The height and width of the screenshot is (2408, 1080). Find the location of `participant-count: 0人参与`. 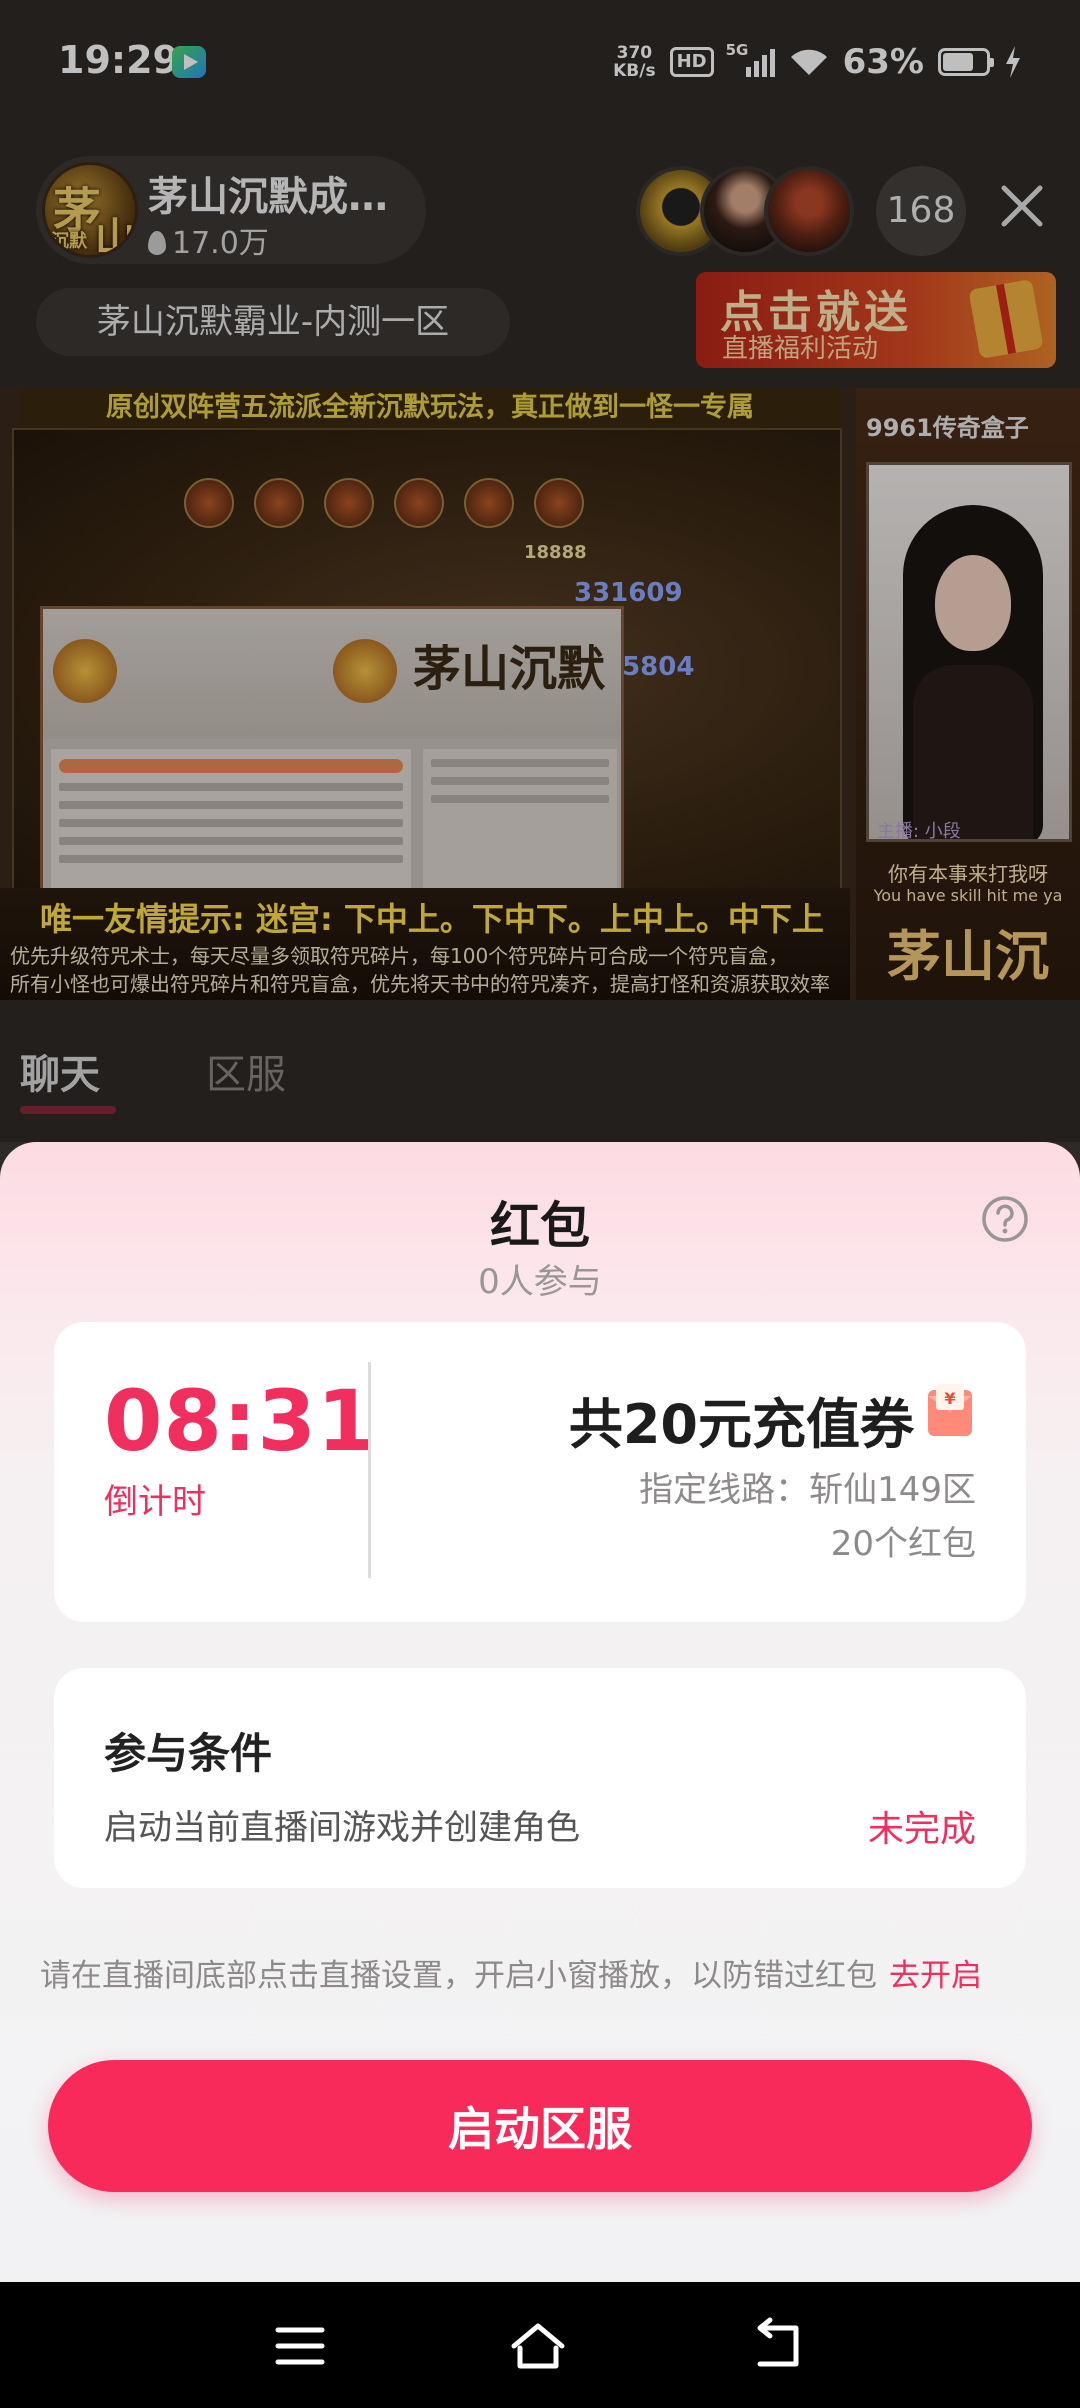

participant-count: 0人参与 is located at coordinates (540, 1282).